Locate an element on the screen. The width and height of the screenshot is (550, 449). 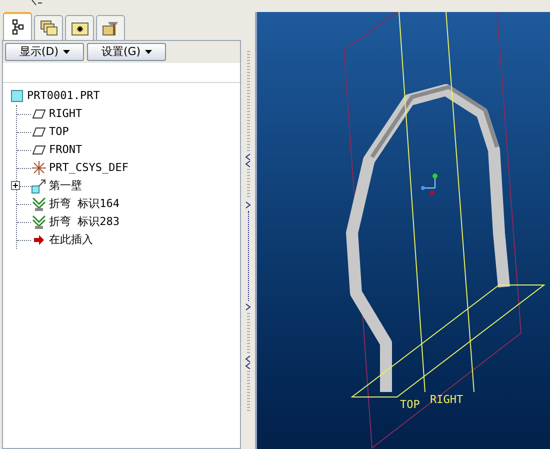
wall-icon is located at coordinates (39, 186).